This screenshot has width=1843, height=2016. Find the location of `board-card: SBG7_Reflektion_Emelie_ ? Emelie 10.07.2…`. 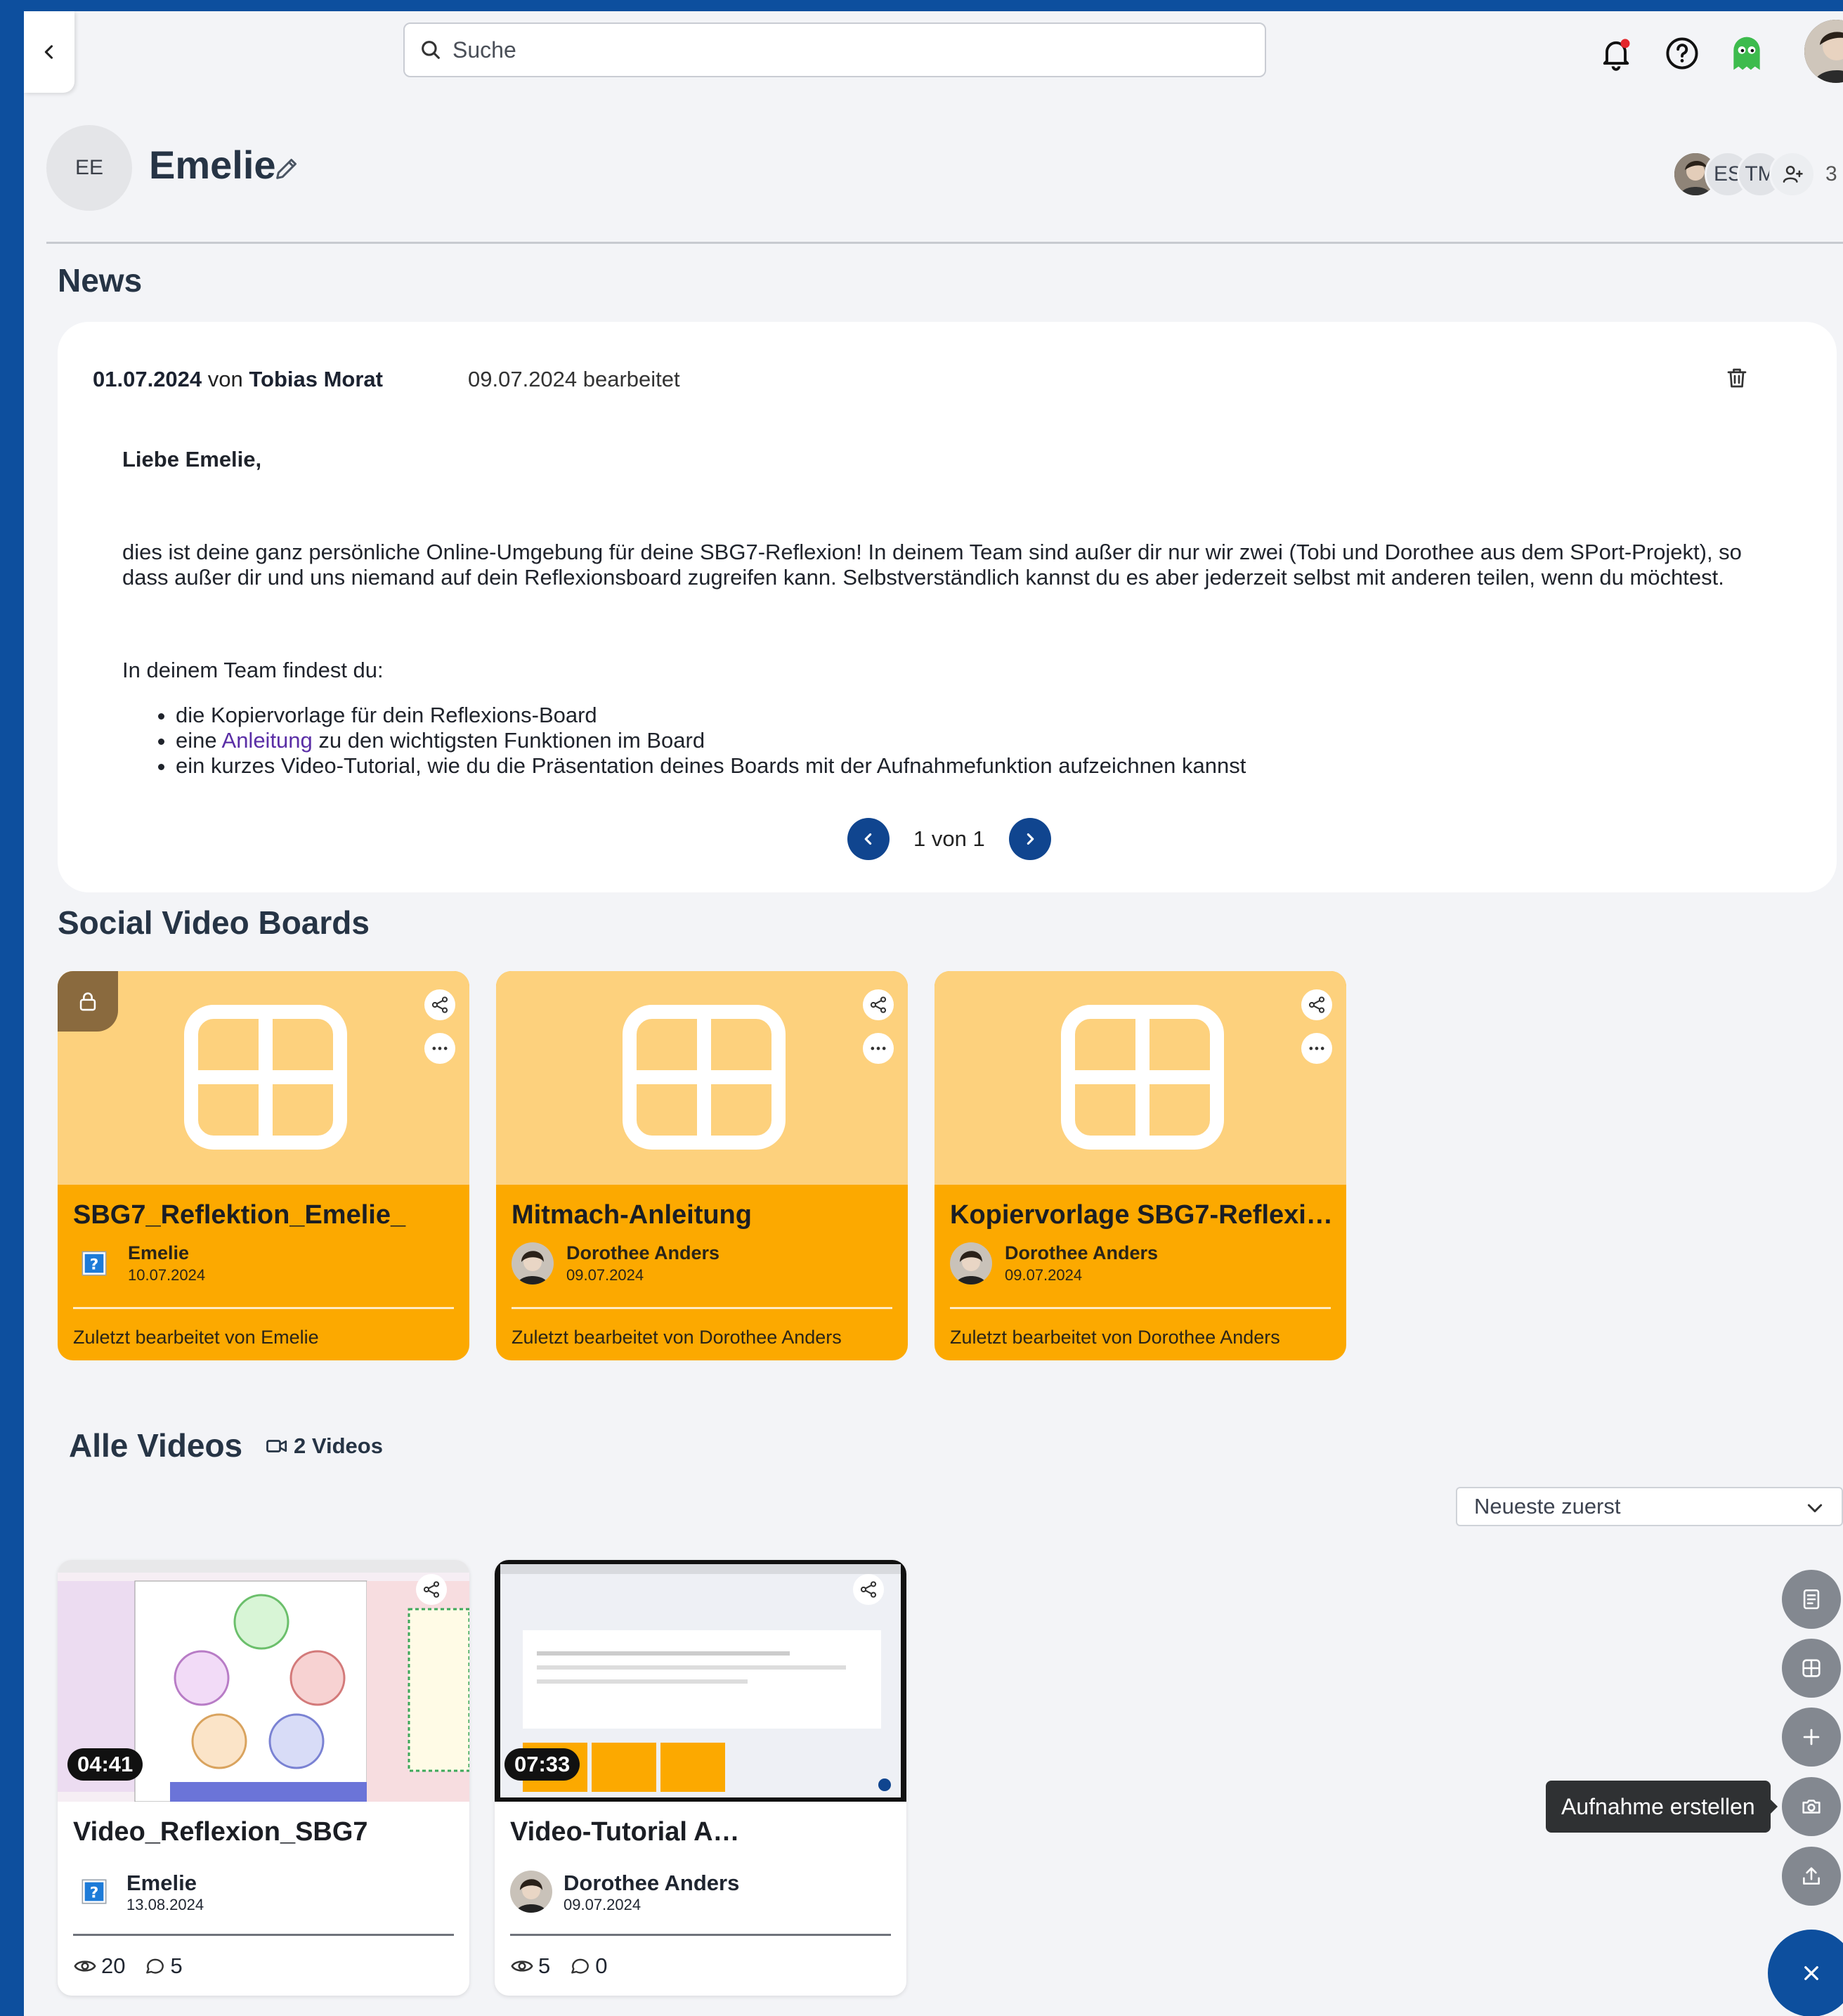

board-card: SBG7_Reflektion_Emelie_ ? Emelie 10.07.2… is located at coordinates (263, 1165).